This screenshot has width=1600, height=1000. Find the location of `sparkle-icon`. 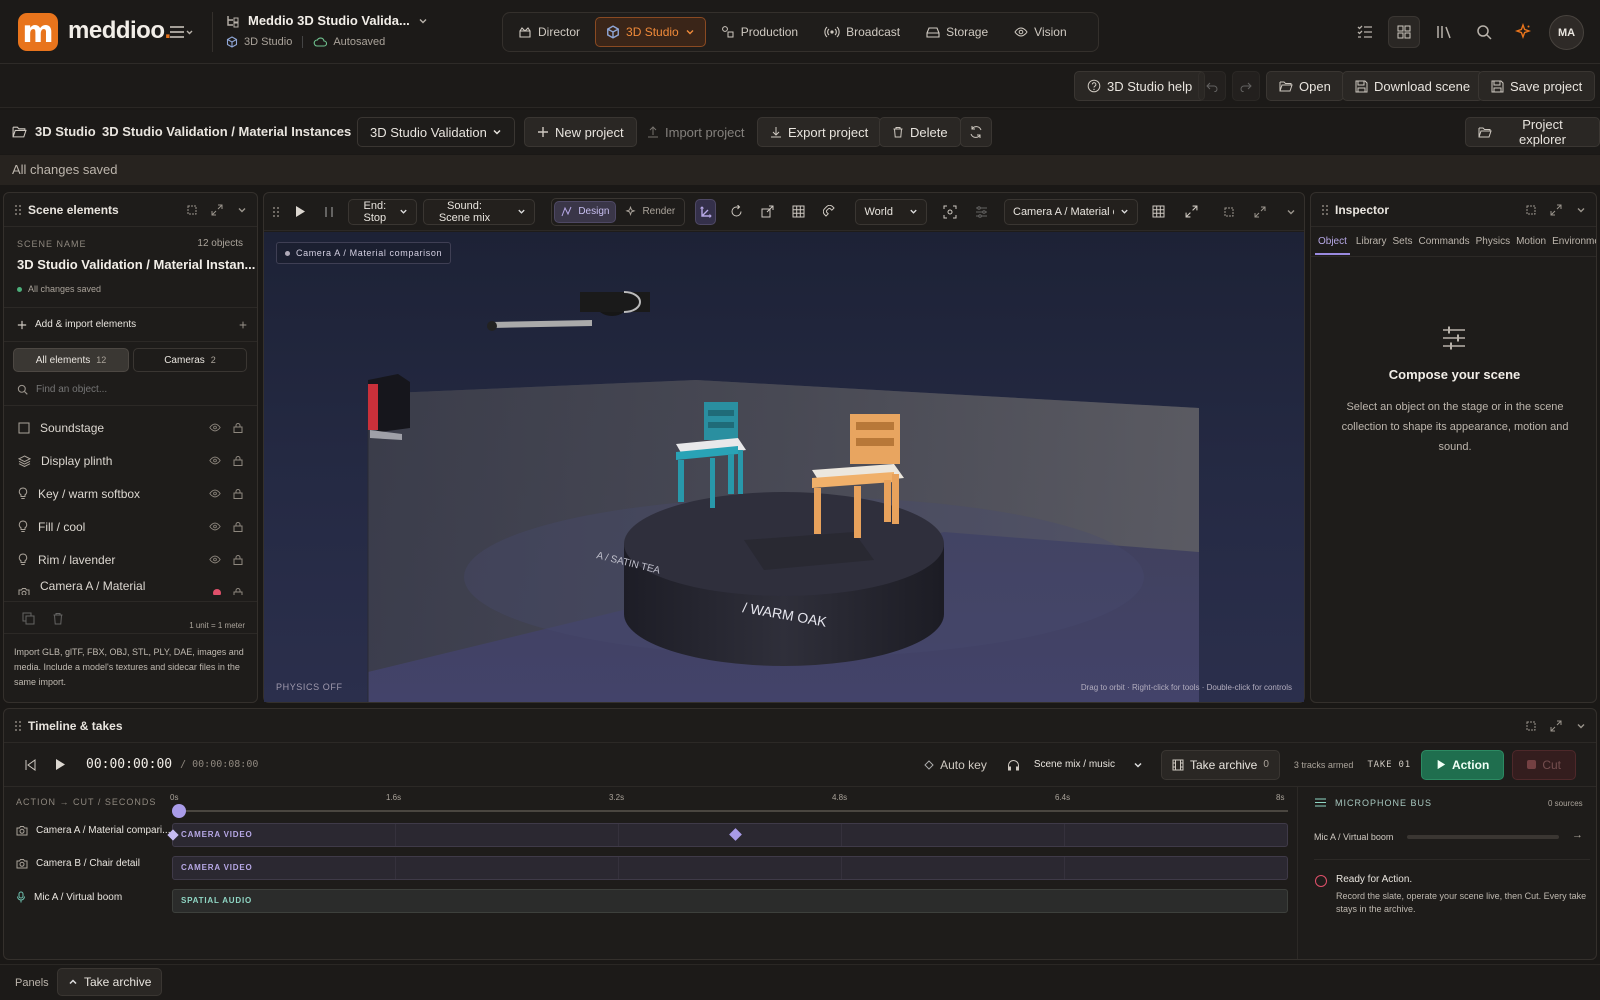

sparkle-icon is located at coordinates (1523, 32).